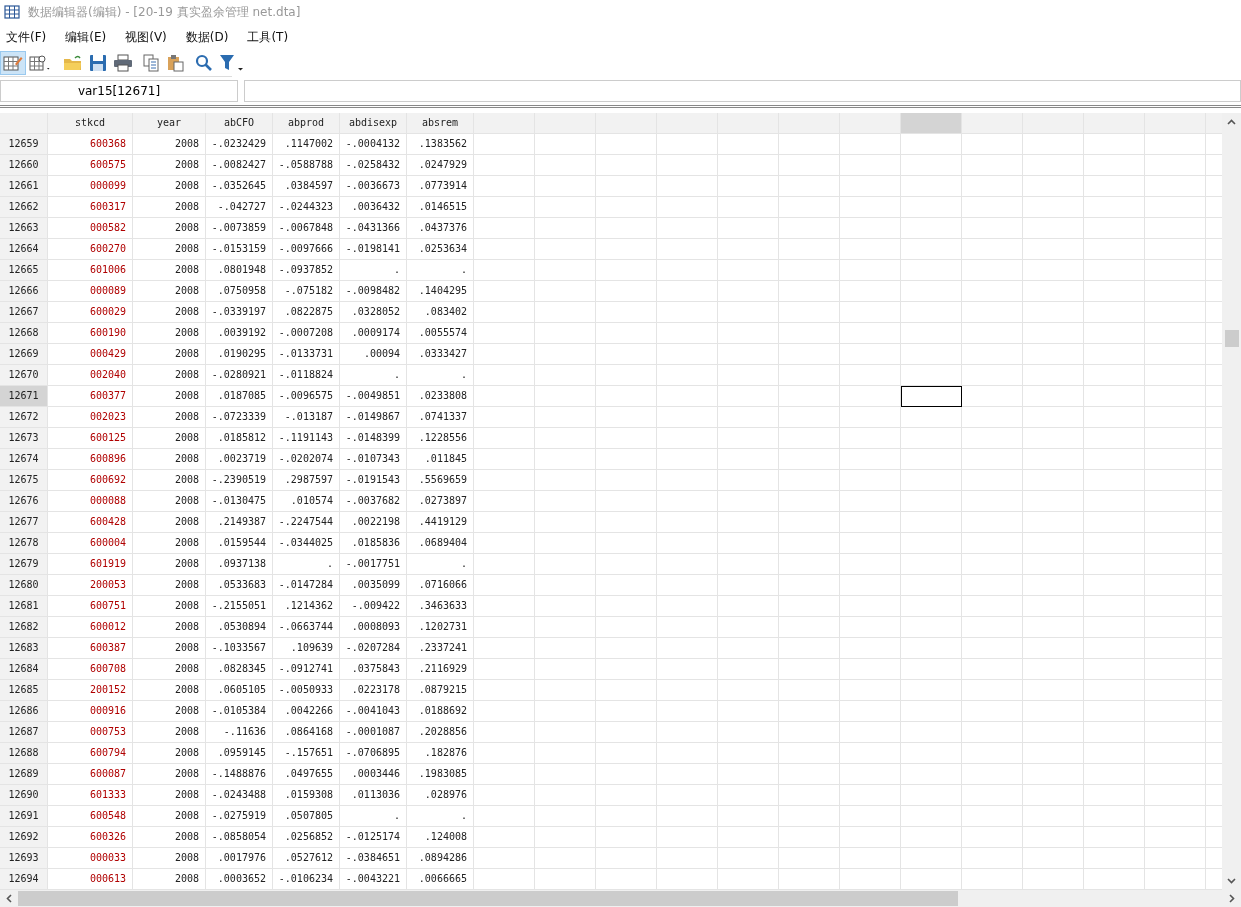  I want to click on table-cell: .1202731, so click(440, 627).